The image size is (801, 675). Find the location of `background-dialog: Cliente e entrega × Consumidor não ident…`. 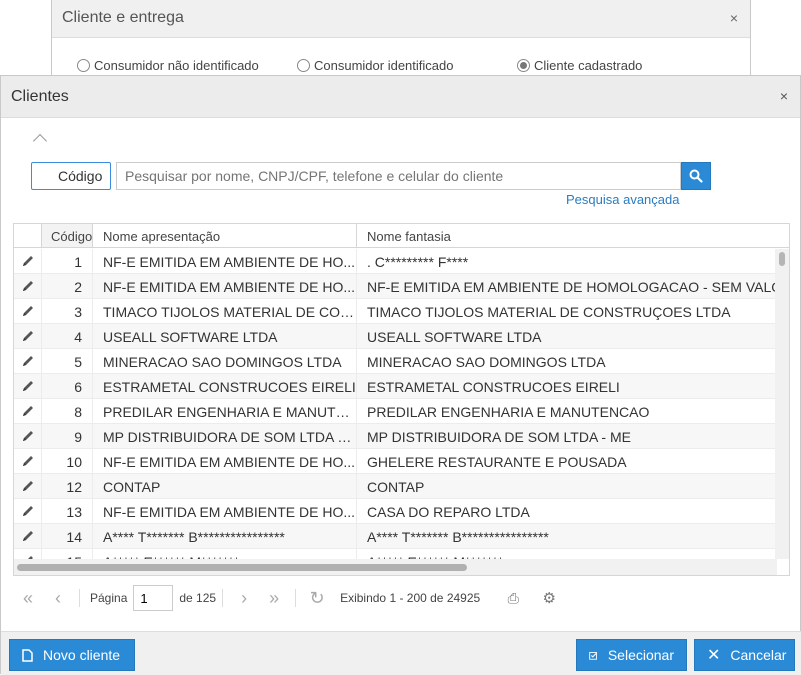

background-dialog: Cliente e entrega × Consumidor não ident… is located at coordinates (401, 40).